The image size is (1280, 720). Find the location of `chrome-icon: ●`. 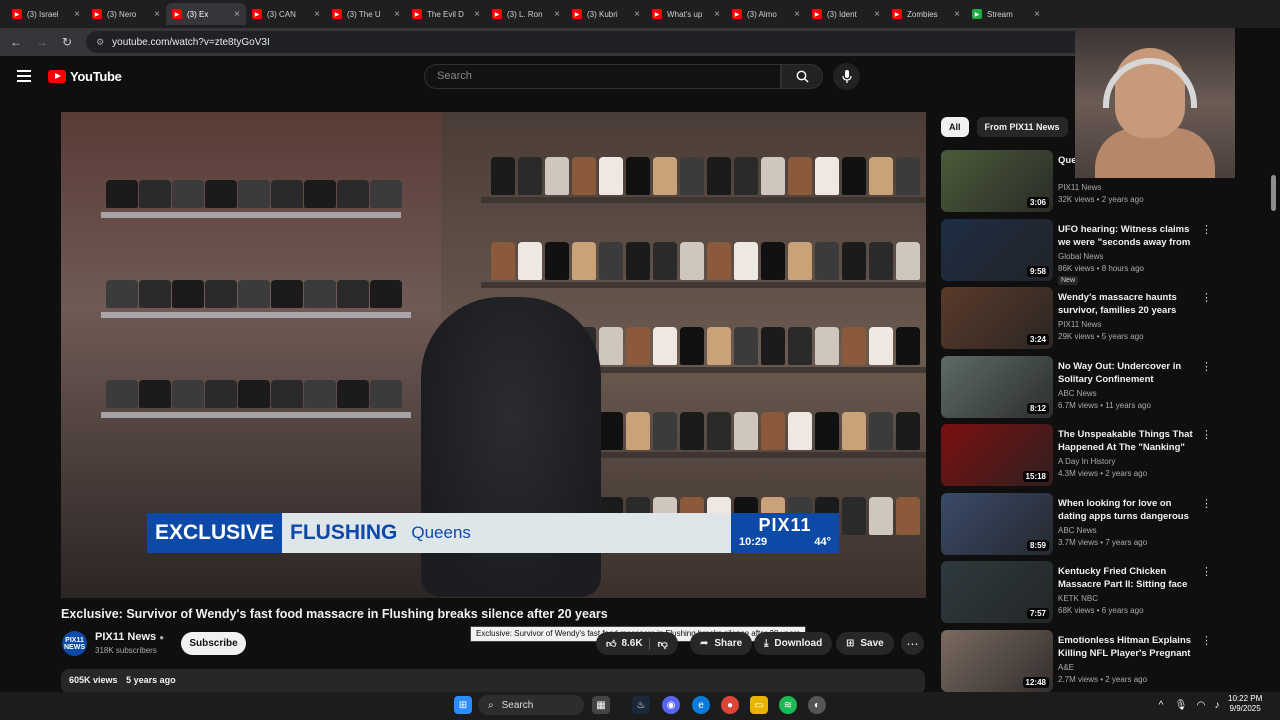

chrome-icon: ● is located at coordinates (730, 705).